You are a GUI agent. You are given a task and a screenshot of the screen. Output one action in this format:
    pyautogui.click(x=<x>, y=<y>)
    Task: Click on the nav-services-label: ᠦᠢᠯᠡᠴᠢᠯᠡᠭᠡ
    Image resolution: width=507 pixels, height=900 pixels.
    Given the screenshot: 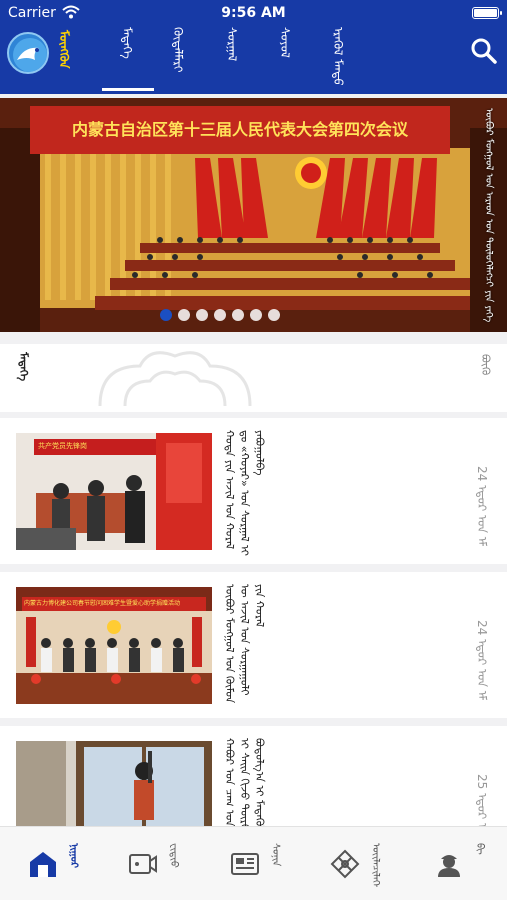 What is the action you would take?
    pyautogui.click(x=375, y=865)
    